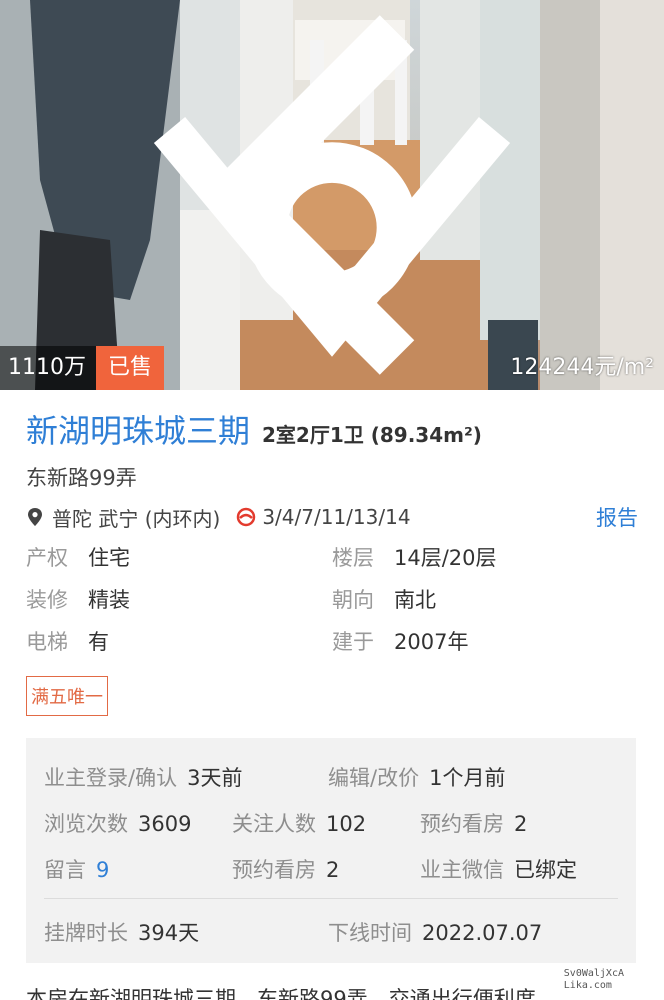 This screenshot has width=664, height=1000. Describe the element at coordinates (111, 778) in the screenshot. I see `owner-login-label: 业主登录/确认` at that location.